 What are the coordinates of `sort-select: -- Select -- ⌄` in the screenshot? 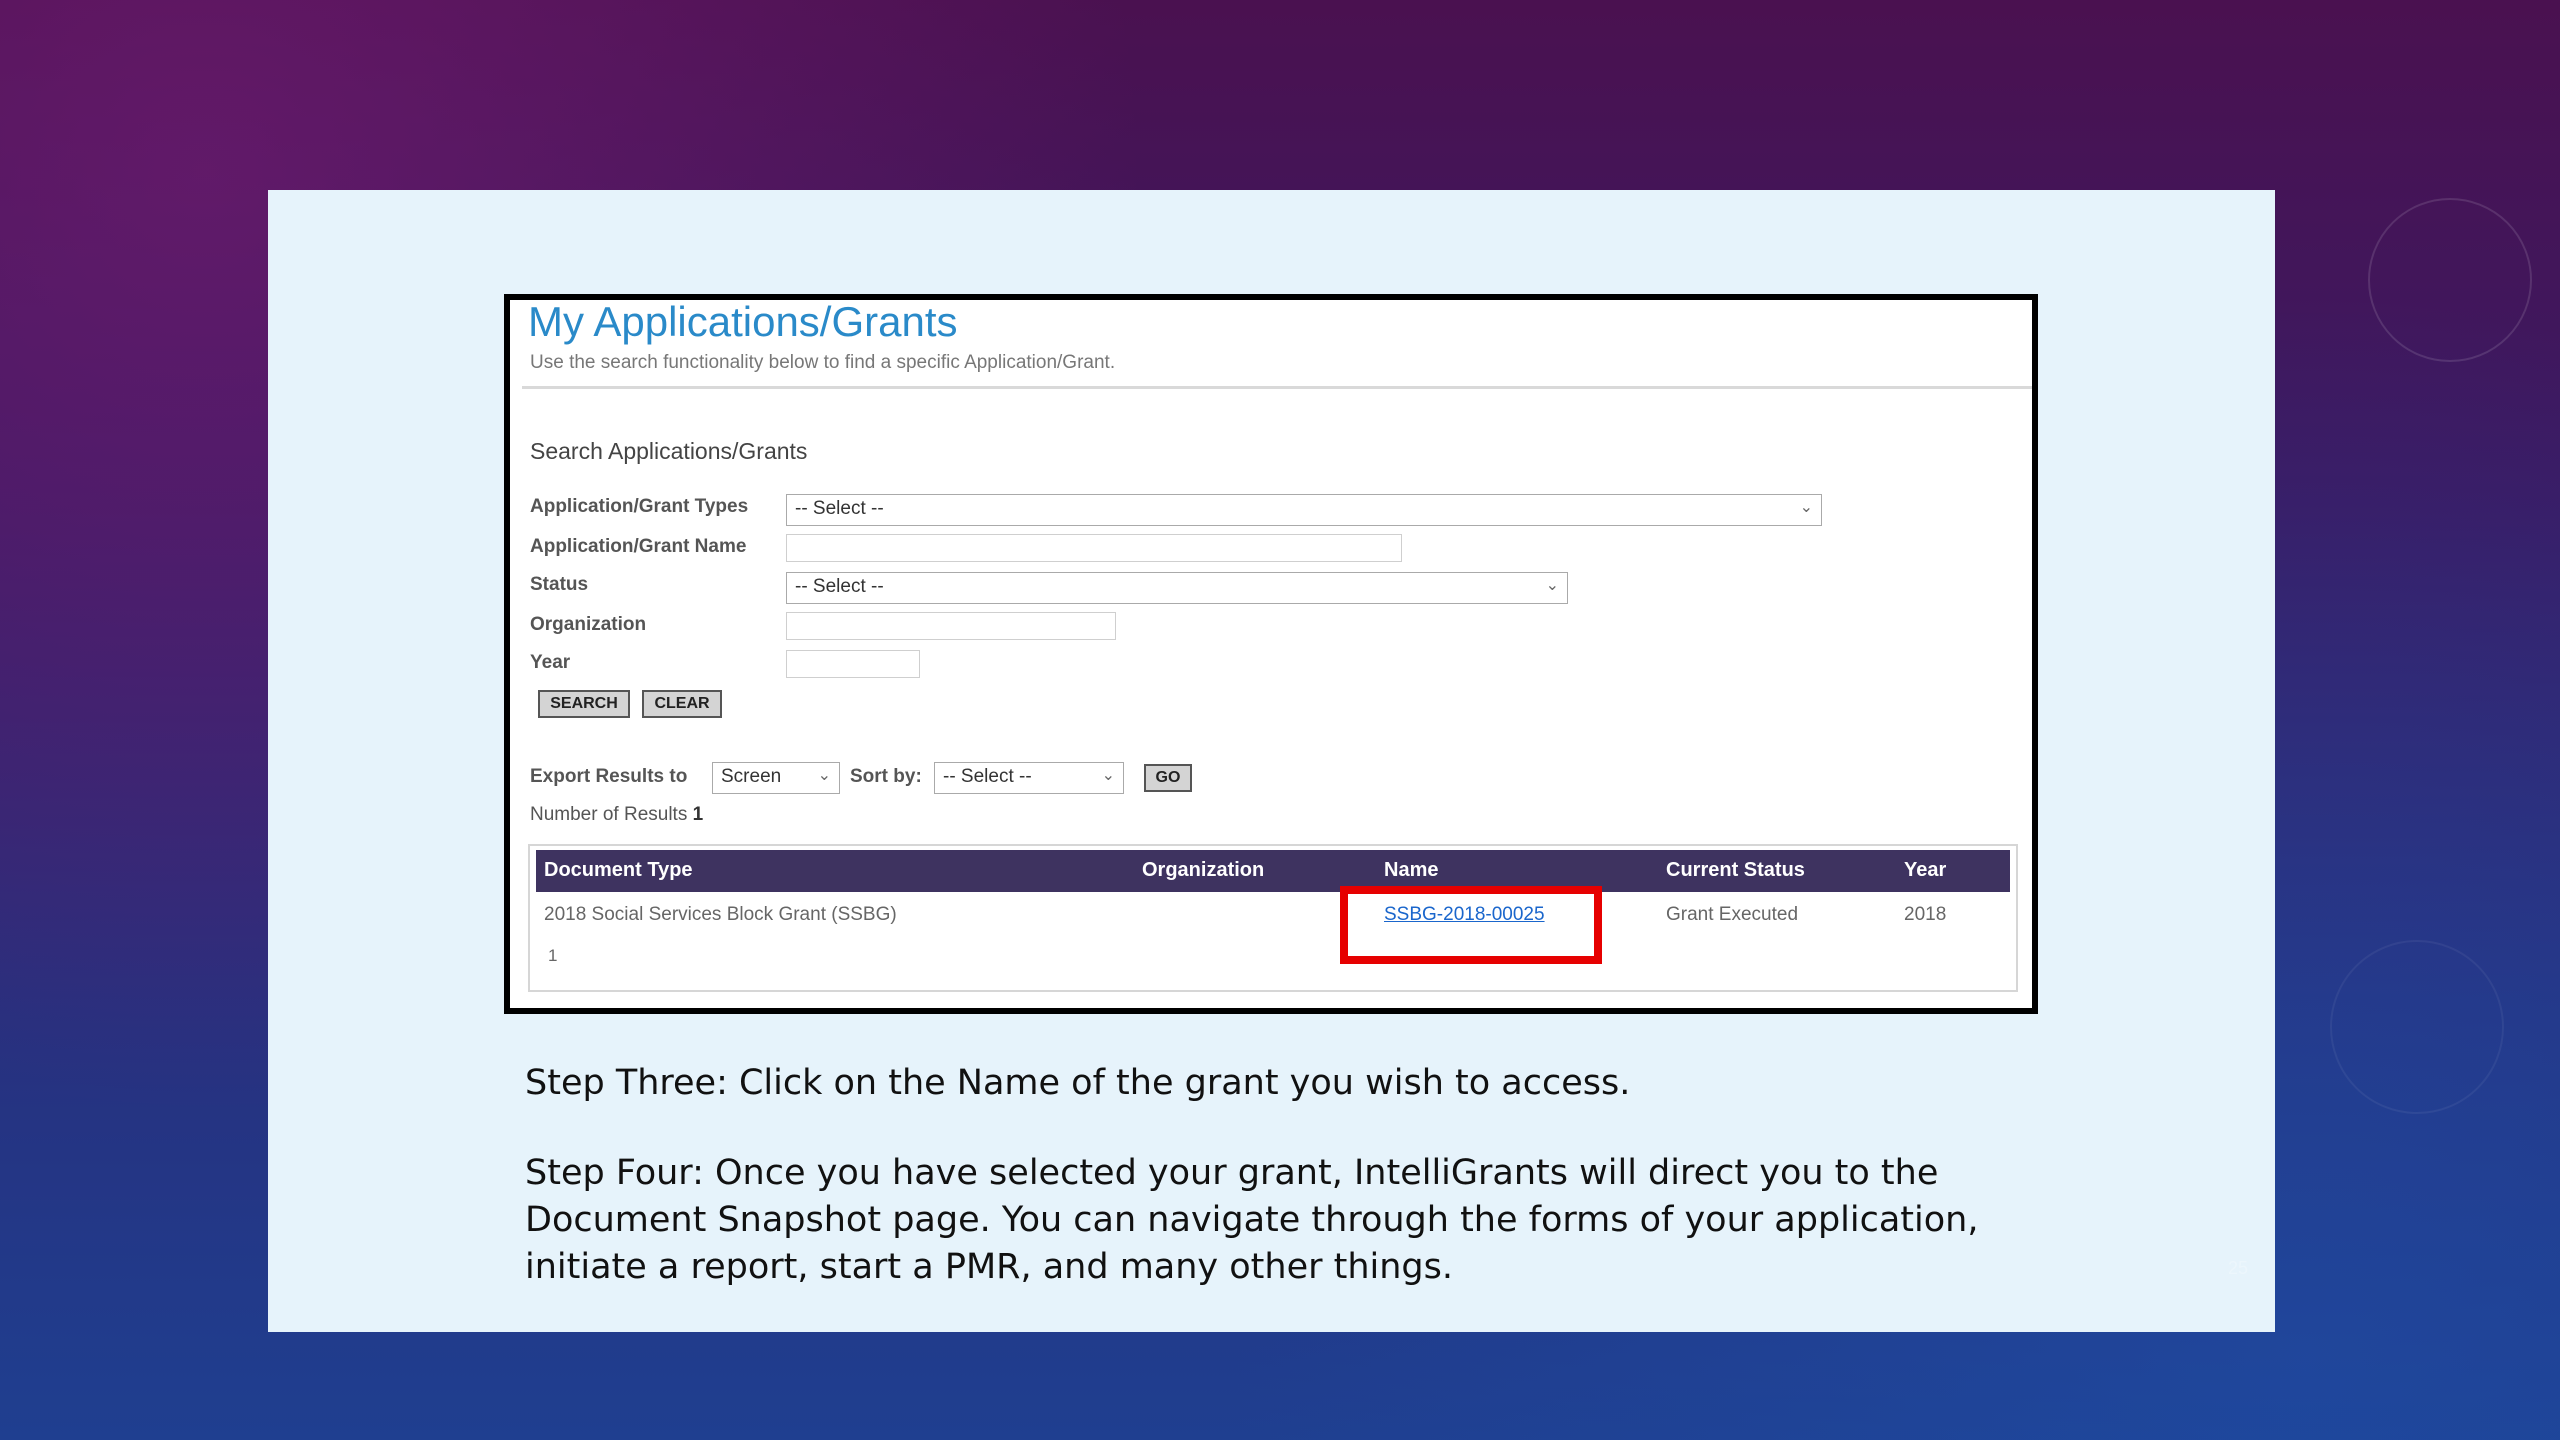 It's located at (1029, 778).